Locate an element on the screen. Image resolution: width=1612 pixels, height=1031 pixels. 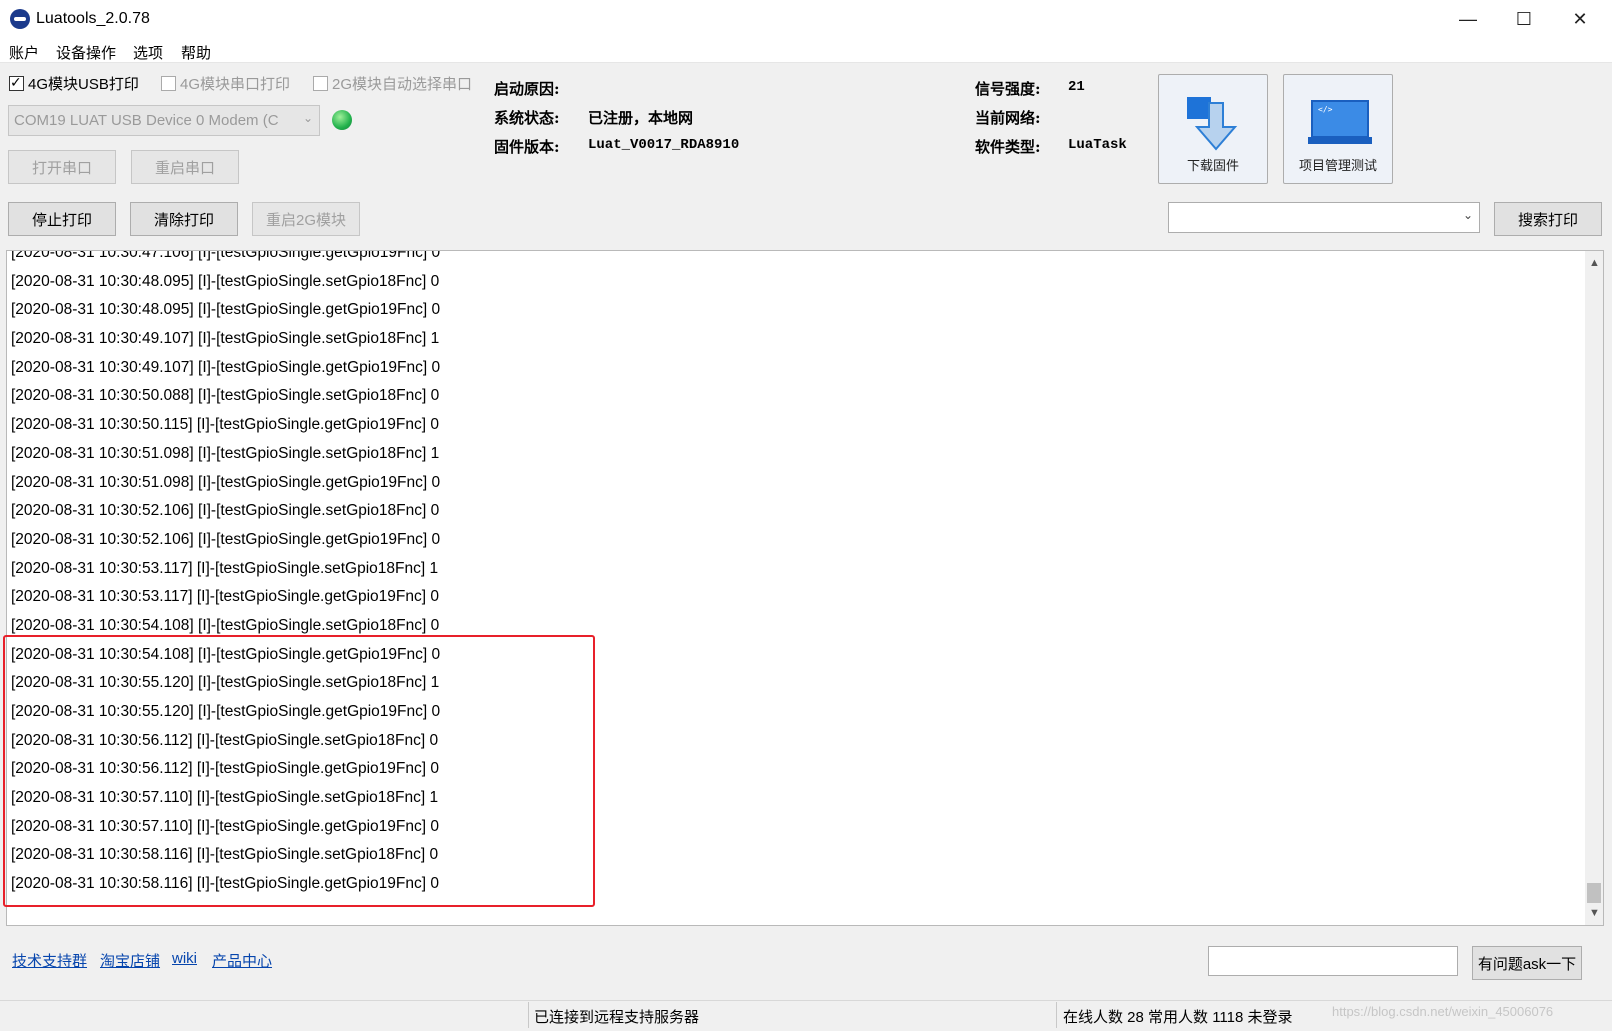
serial-print-checkbox: 4G模块串口打印 is located at coordinates (225, 83).